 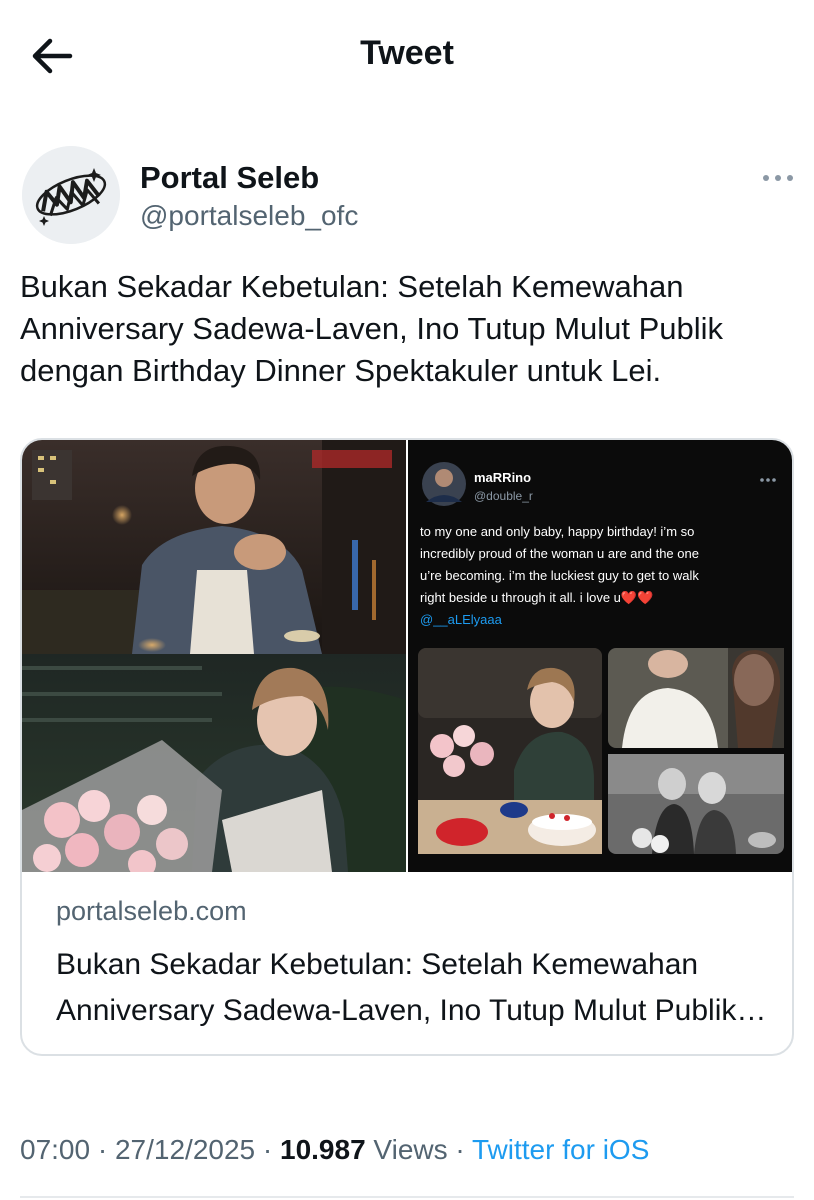 I want to click on views-label: Views, so click(x=410, y=1149).